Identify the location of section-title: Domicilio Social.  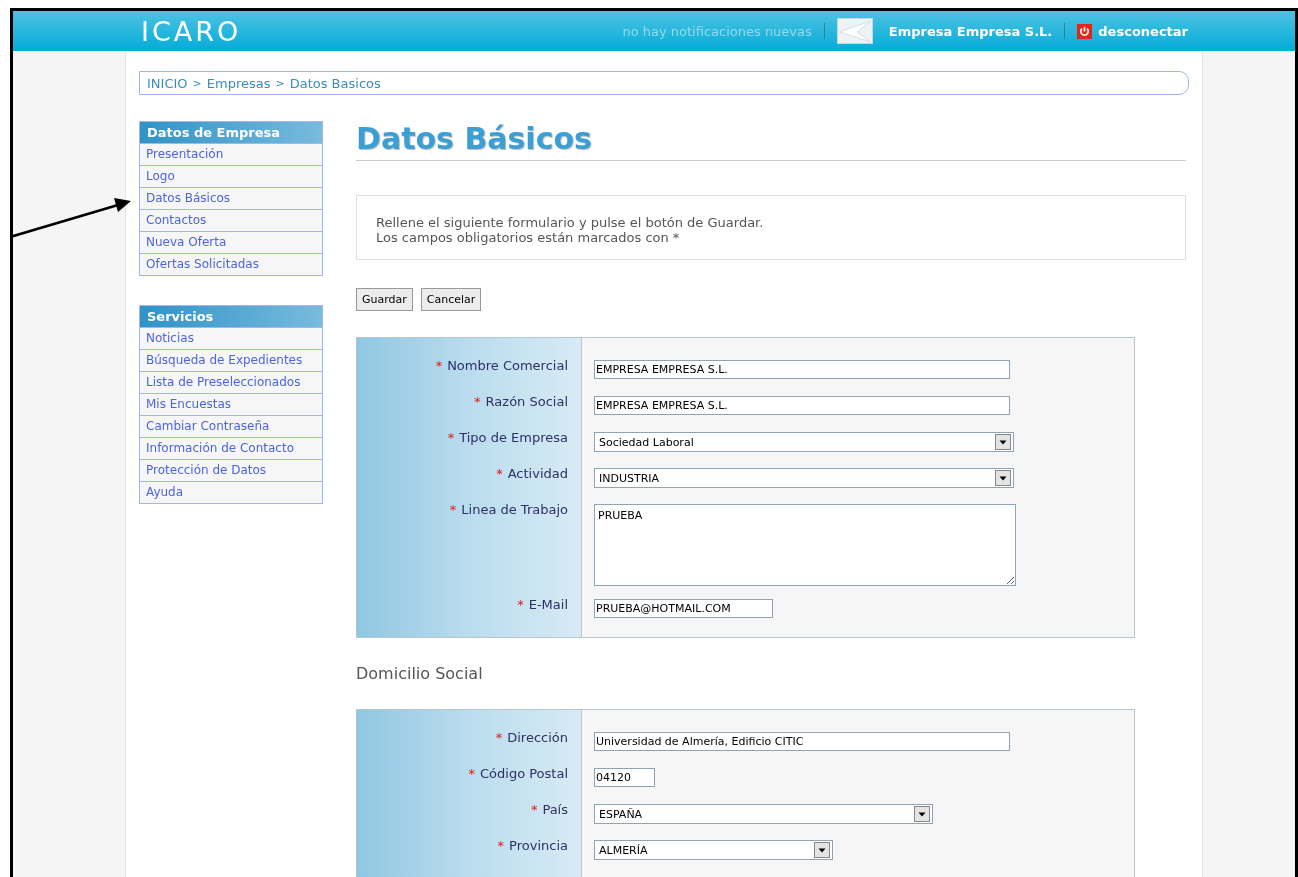
(420, 673).